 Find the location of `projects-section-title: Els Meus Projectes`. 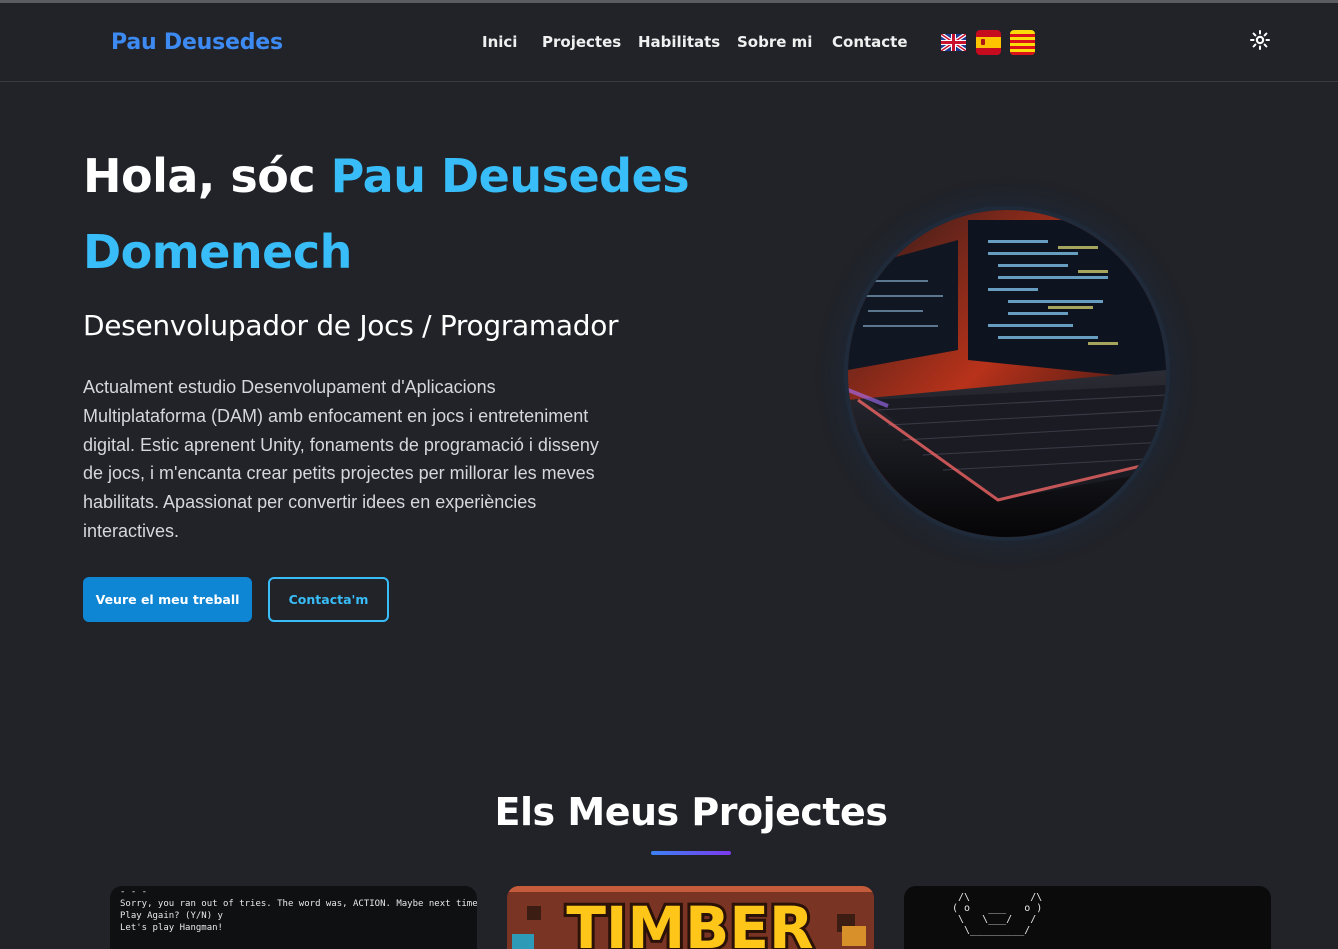

projects-section-title: Els Meus Projectes is located at coordinates (691, 812).